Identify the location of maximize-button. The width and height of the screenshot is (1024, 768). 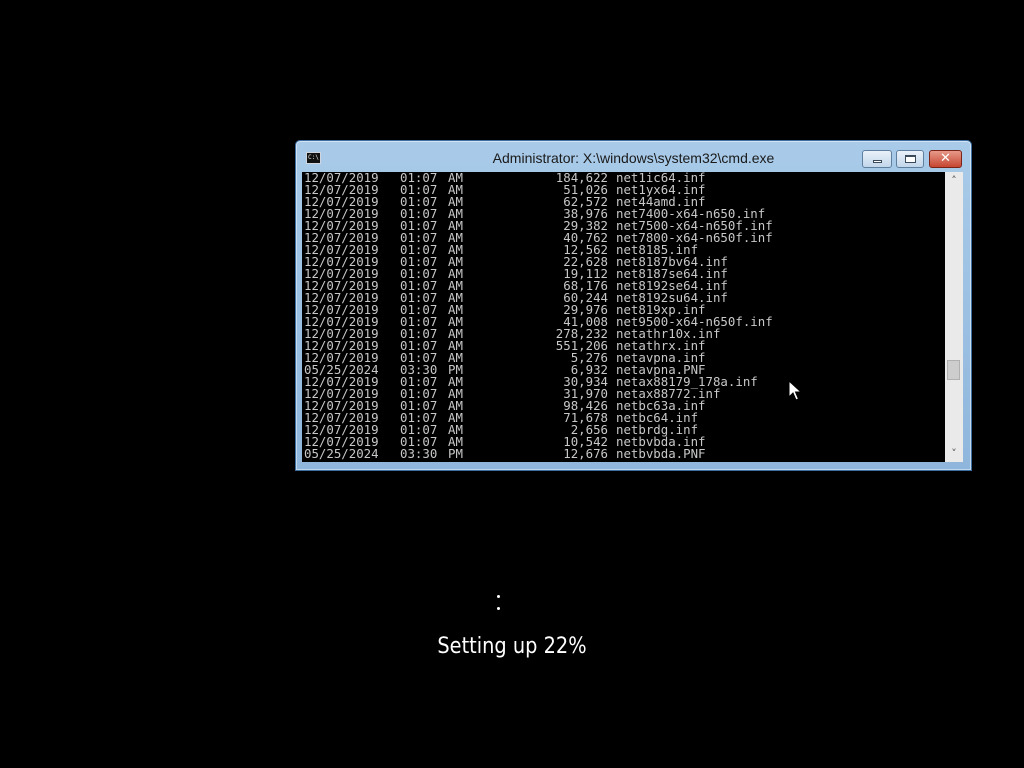
(910, 159).